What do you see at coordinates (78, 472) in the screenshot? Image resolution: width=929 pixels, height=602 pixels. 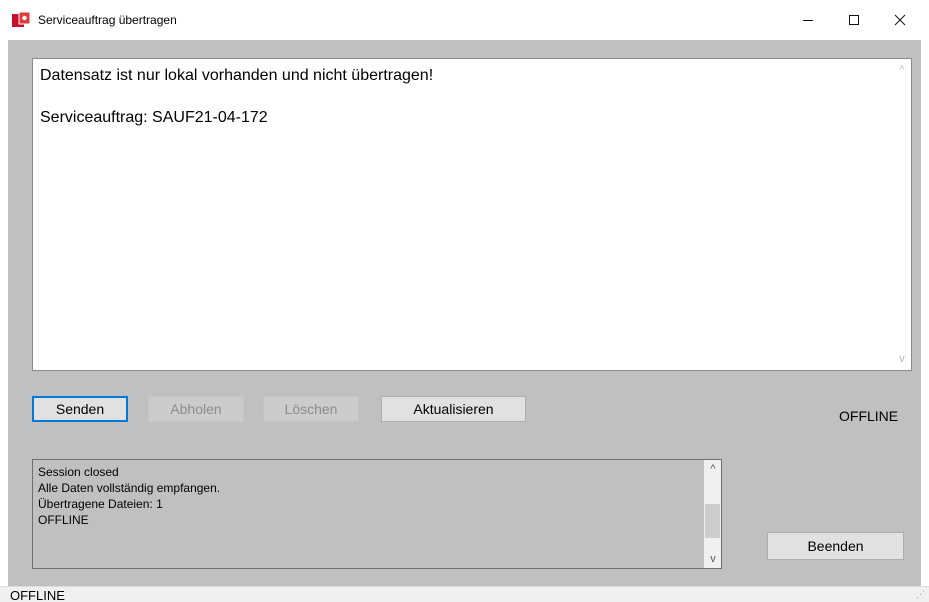 I see `log-line: Session closed` at bounding box center [78, 472].